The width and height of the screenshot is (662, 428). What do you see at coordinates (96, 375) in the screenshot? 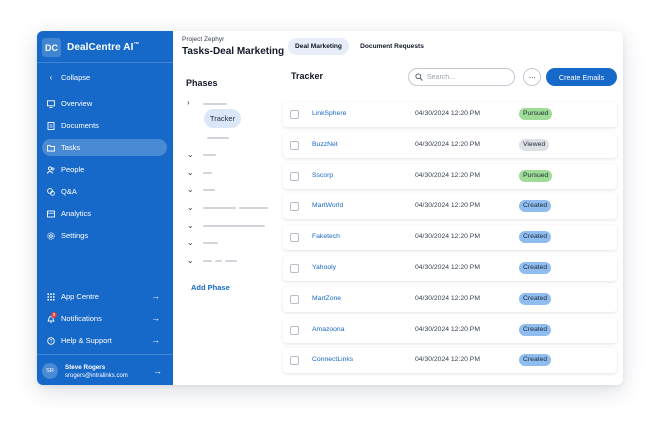
I see `user-email: srogers@intralinks.com` at bounding box center [96, 375].